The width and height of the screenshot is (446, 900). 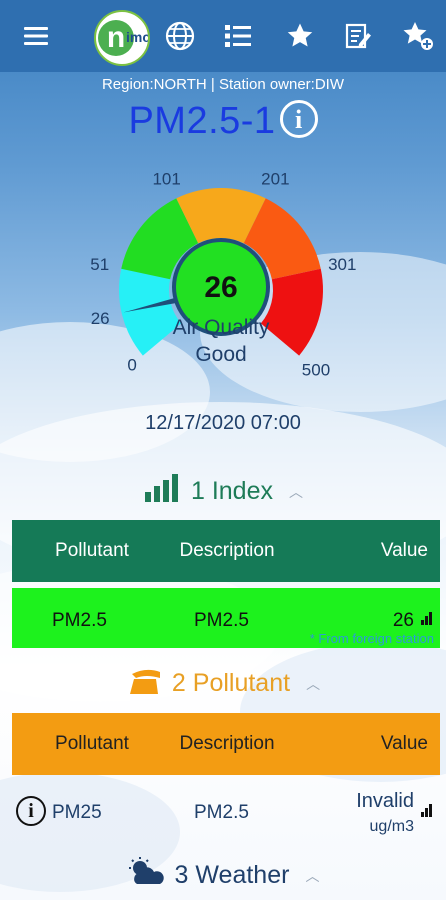 What do you see at coordinates (220, 354) in the screenshot?
I see `aqi-status: Good` at bounding box center [220, 354].